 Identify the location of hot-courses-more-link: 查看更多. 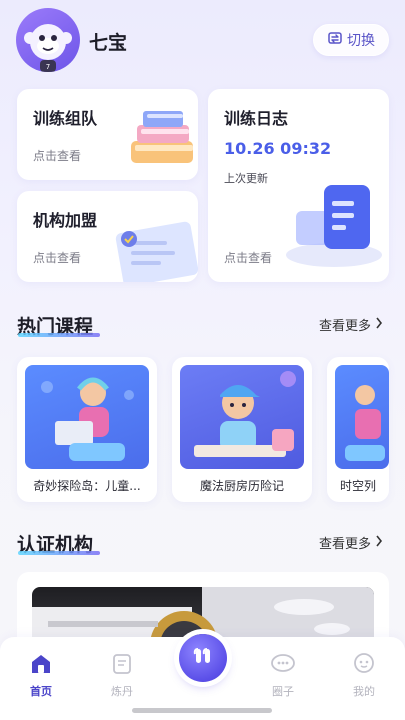
(351, 324).